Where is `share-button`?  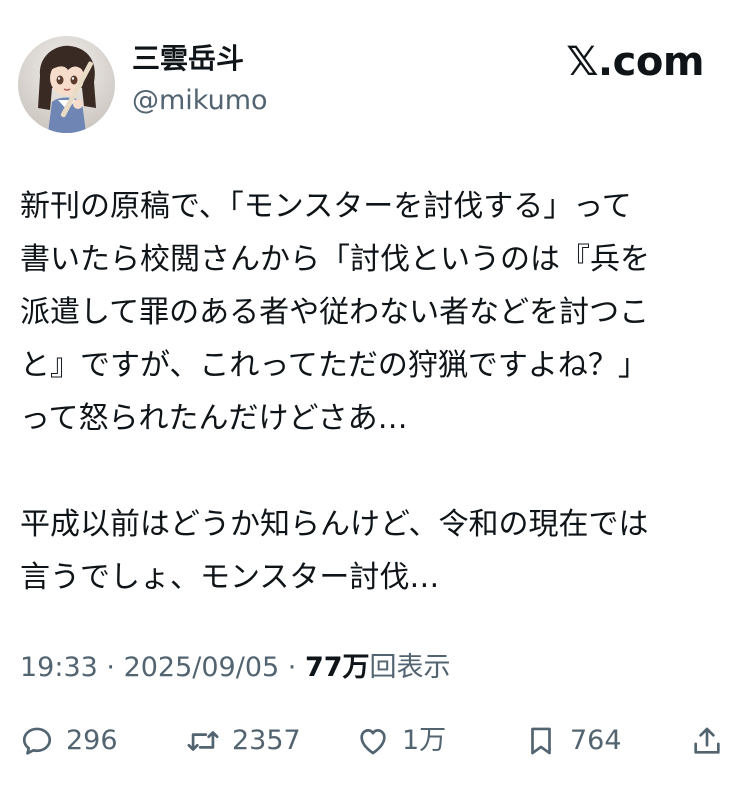
share-button is located at coordinates (707, 741).